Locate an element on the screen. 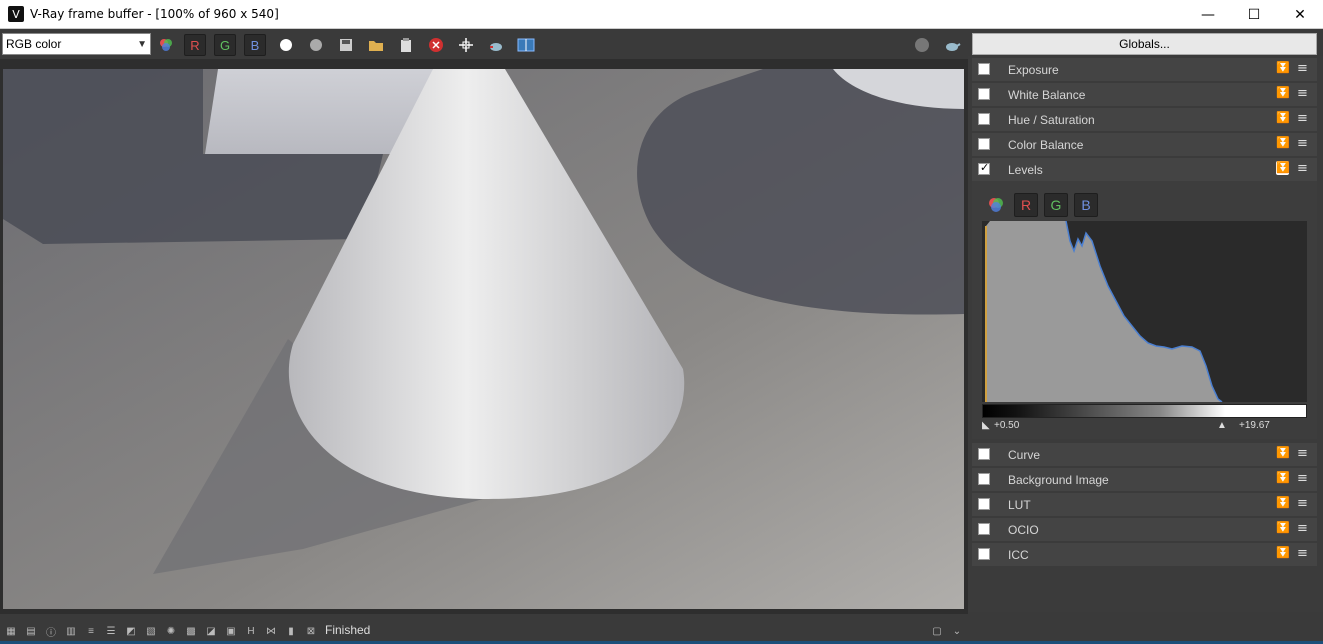  rollout-label: White Balance is located at coordinates (1047, 95).